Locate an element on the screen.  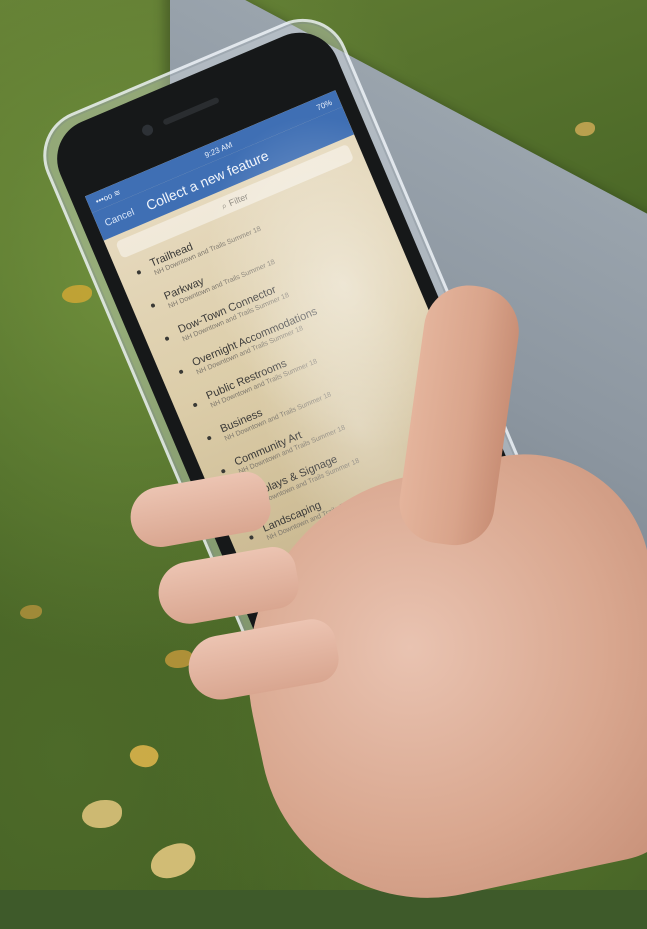
search-icon: ⌕ is located at coordinates (224, 205).